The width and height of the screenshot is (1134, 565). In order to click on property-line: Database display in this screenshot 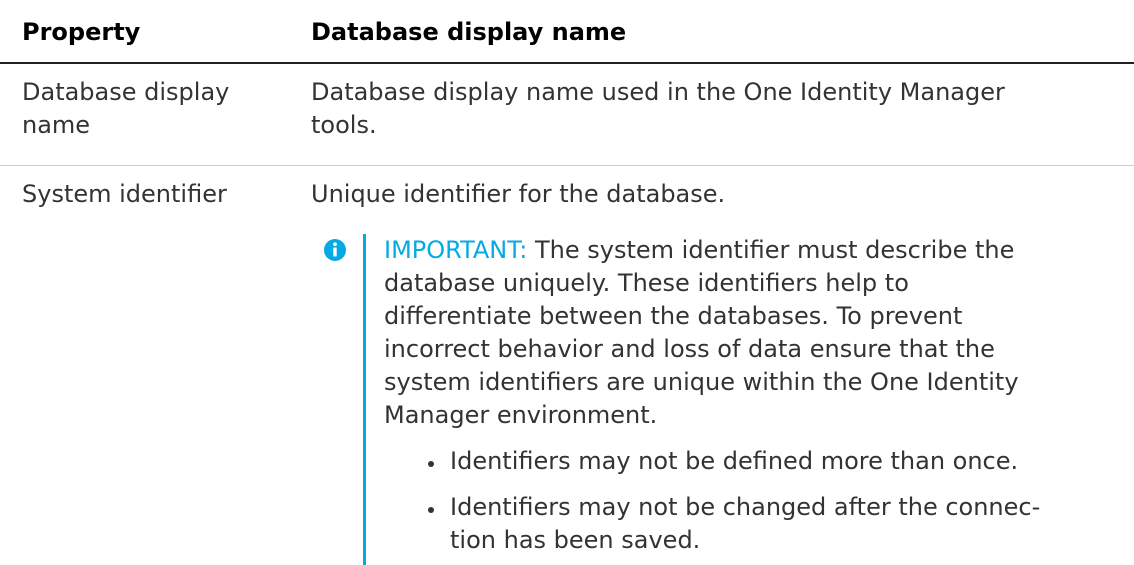, I will do `click(126, 92)`.